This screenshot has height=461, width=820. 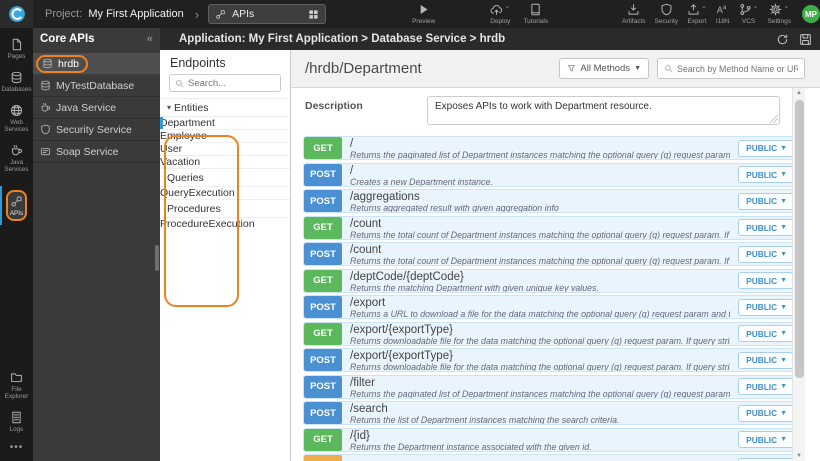 I want to click on app-logo, so click(x=16, y=14).